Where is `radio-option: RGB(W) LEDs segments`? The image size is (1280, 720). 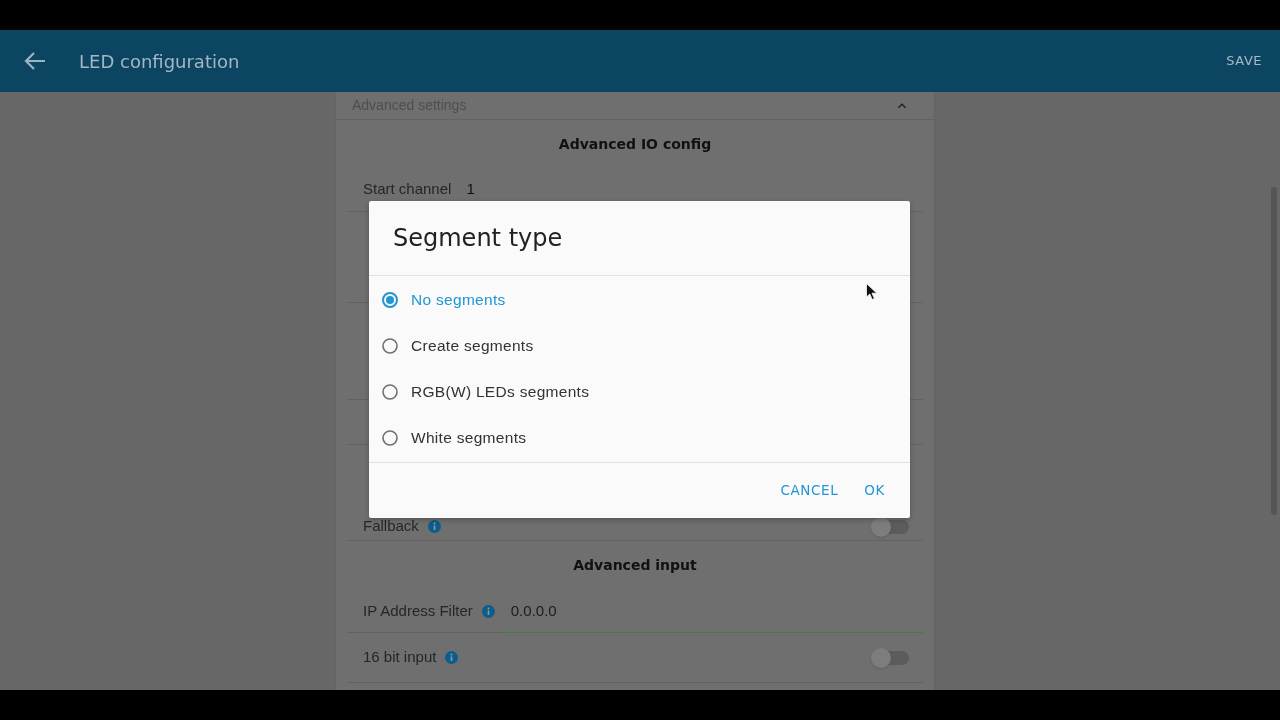
radio-option: RGB(W) LEDs segments is located at coordinates (639, 392).